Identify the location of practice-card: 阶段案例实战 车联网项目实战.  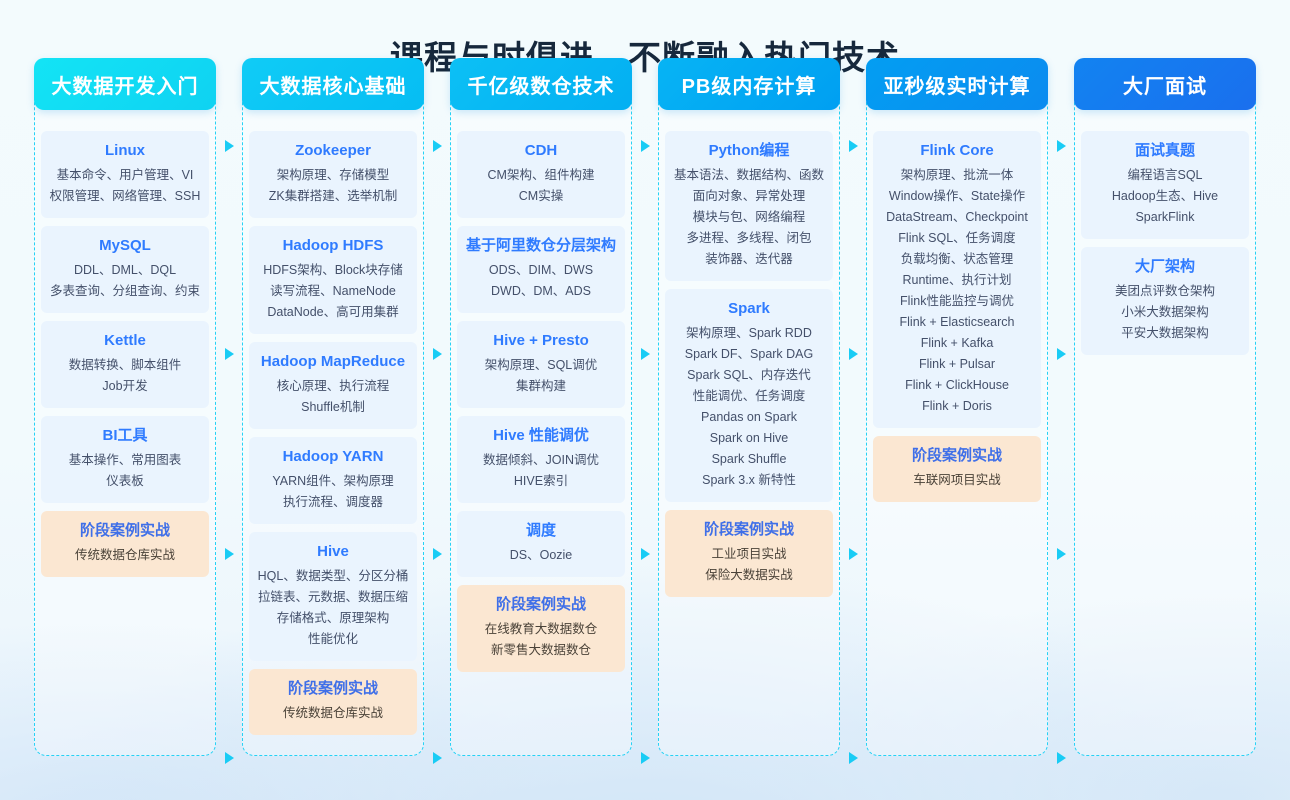
(957, 469).